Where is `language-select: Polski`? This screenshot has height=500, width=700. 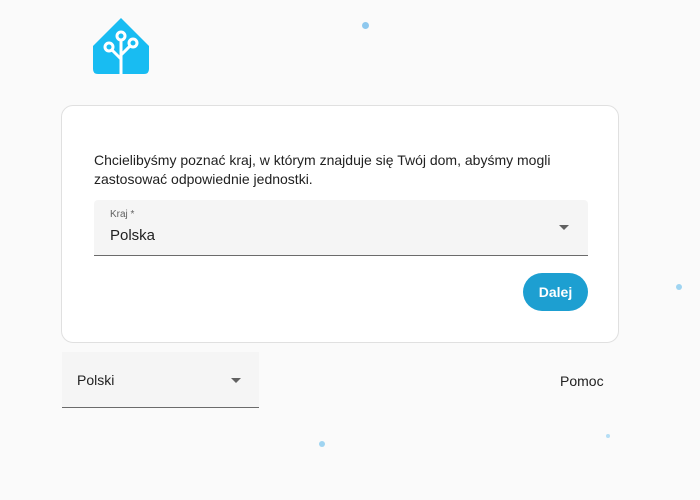
language-select: Polski is located at coordinates (160, 380).